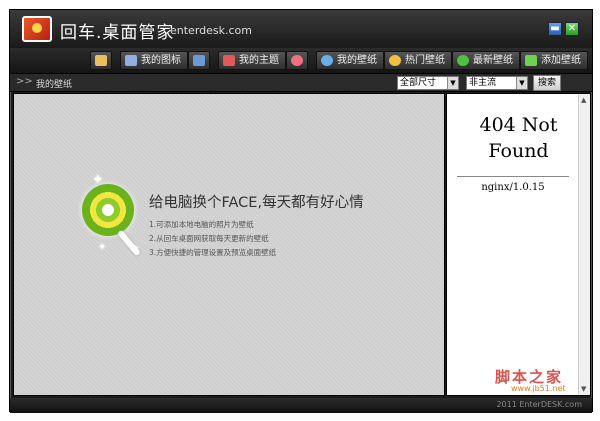  I want to click on new-wallpapers-label: 最新壁纸, so click(493, 60).